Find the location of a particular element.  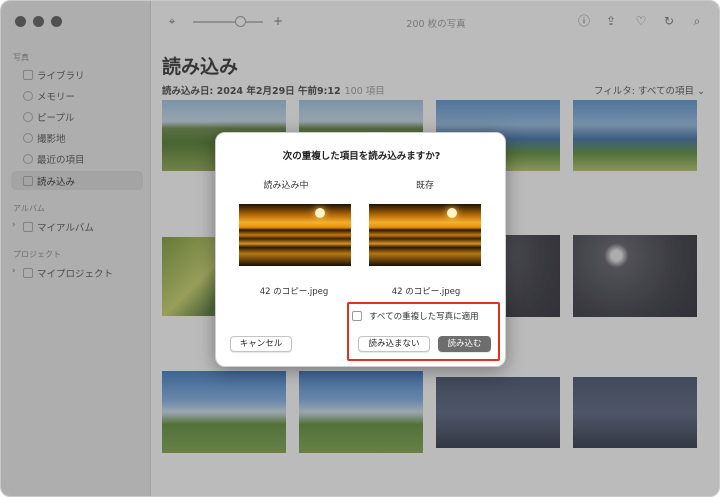

existing-file-name: 42 のコピー.jpeg is located at coordinates (426, 292).